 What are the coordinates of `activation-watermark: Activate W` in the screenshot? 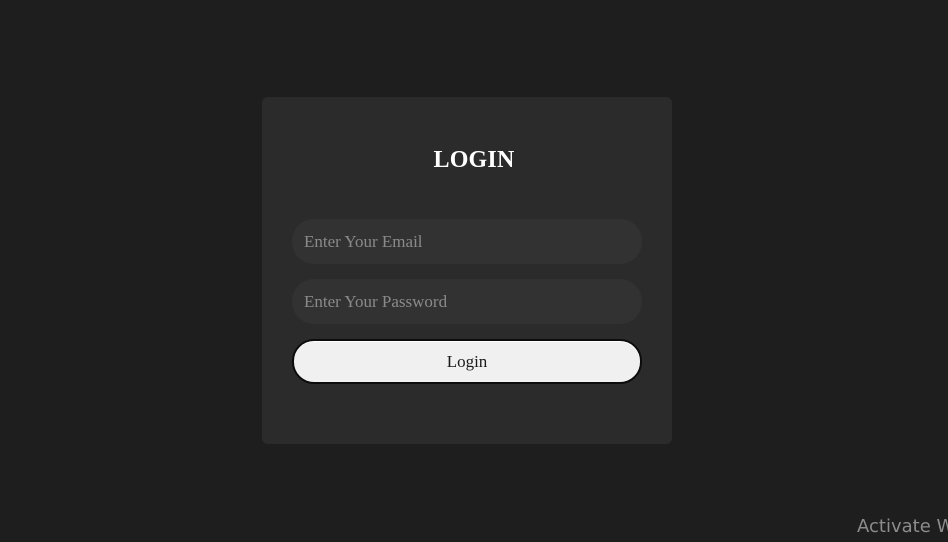 It's located at (902, 526).